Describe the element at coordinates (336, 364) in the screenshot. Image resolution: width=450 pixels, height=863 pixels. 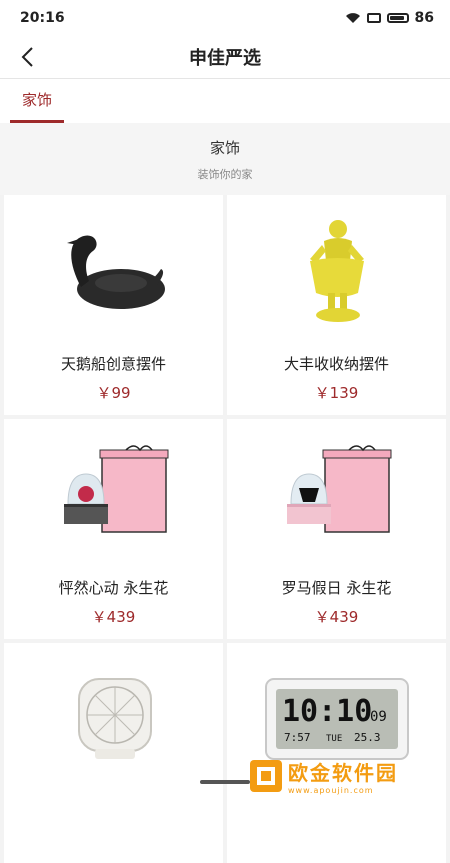
I see `product-name: 大丰收收纳摆件` at that location.